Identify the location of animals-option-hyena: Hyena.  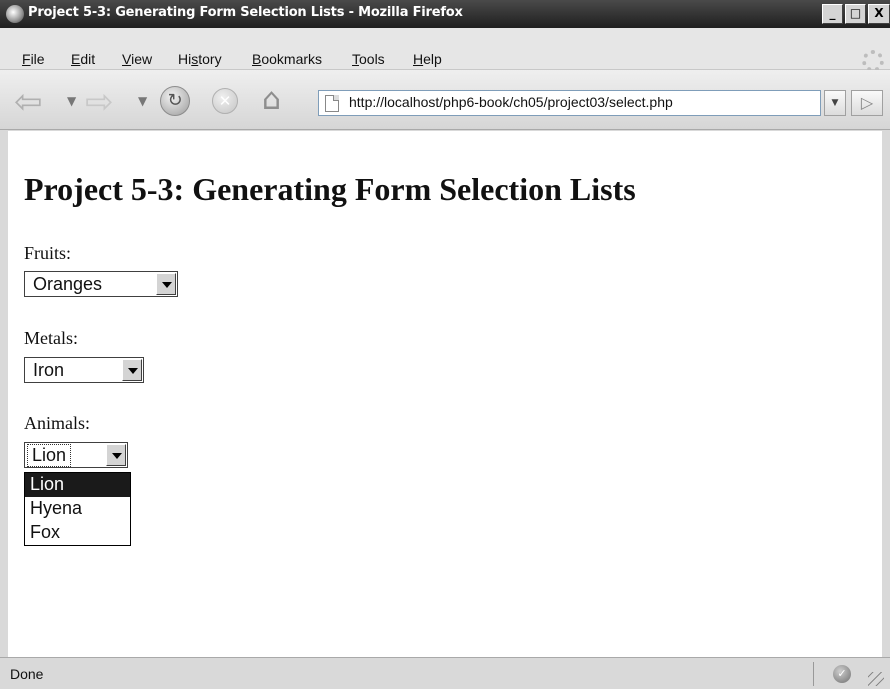
(77, 509).